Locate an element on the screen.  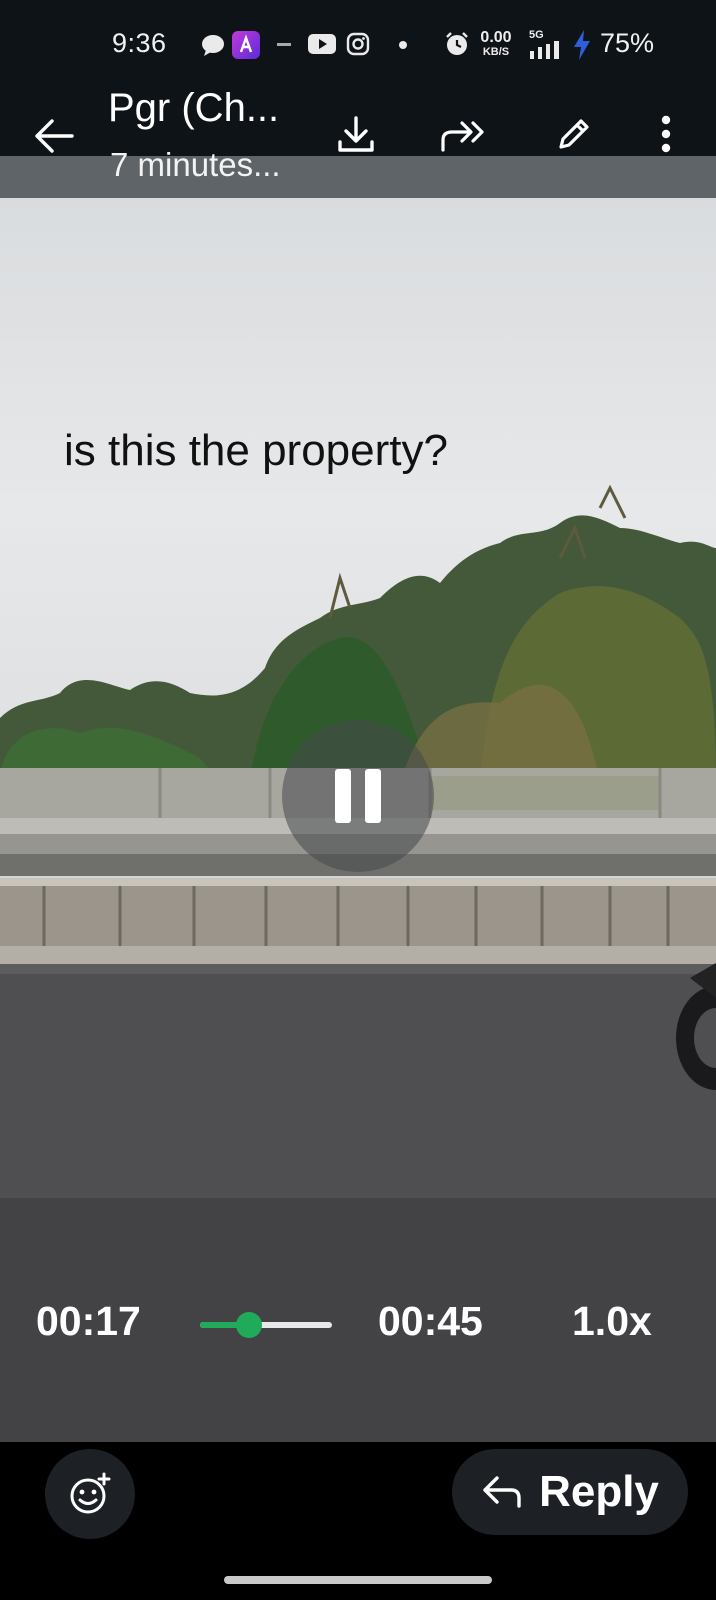
forward-button is located at coordinates (464, 136).